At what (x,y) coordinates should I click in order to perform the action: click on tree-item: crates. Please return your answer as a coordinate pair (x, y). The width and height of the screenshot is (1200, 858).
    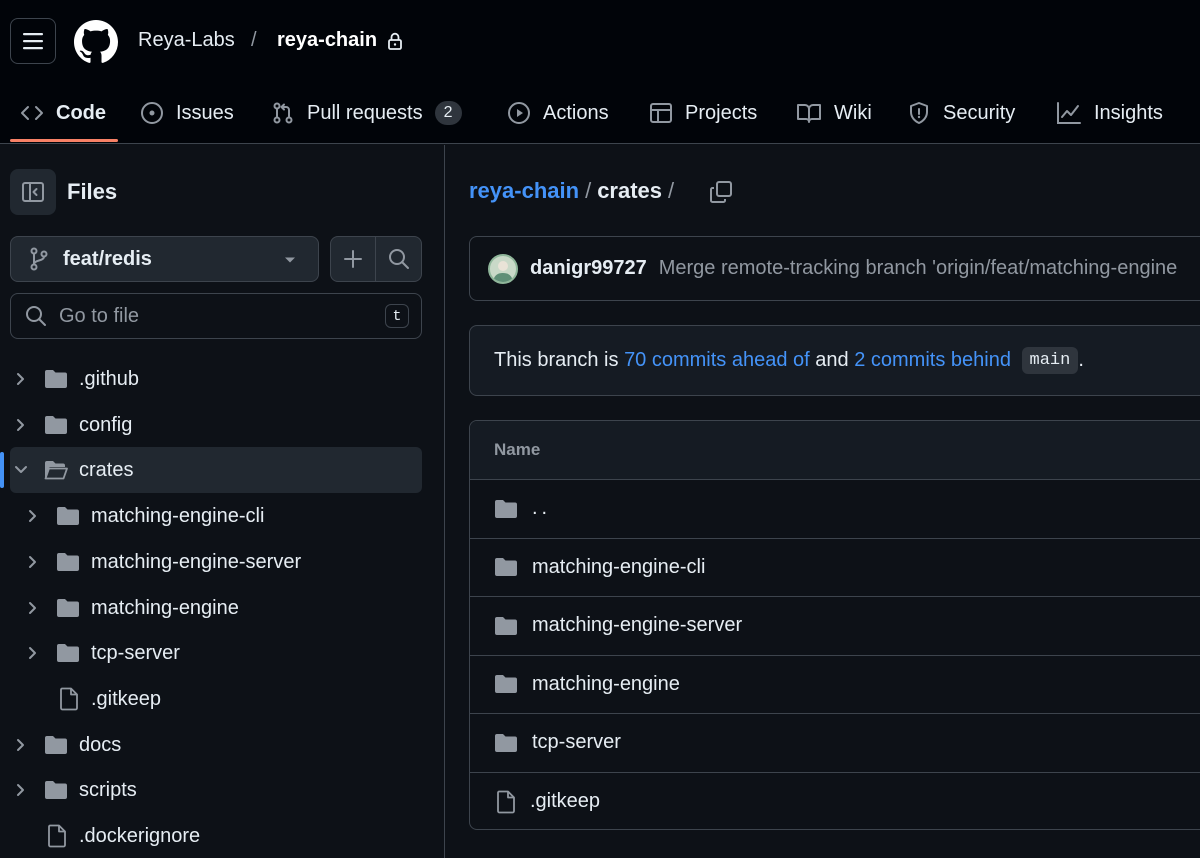
    Looking at the image, I should click on (216, 470).